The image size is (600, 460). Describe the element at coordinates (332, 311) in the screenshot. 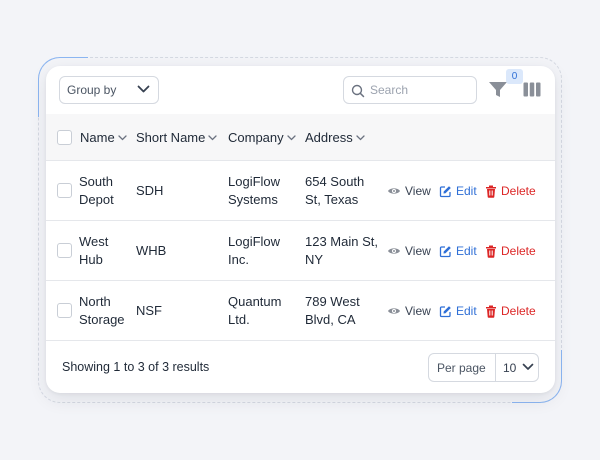

I see `cell-address: 789 West Blvd, CA` at that location.